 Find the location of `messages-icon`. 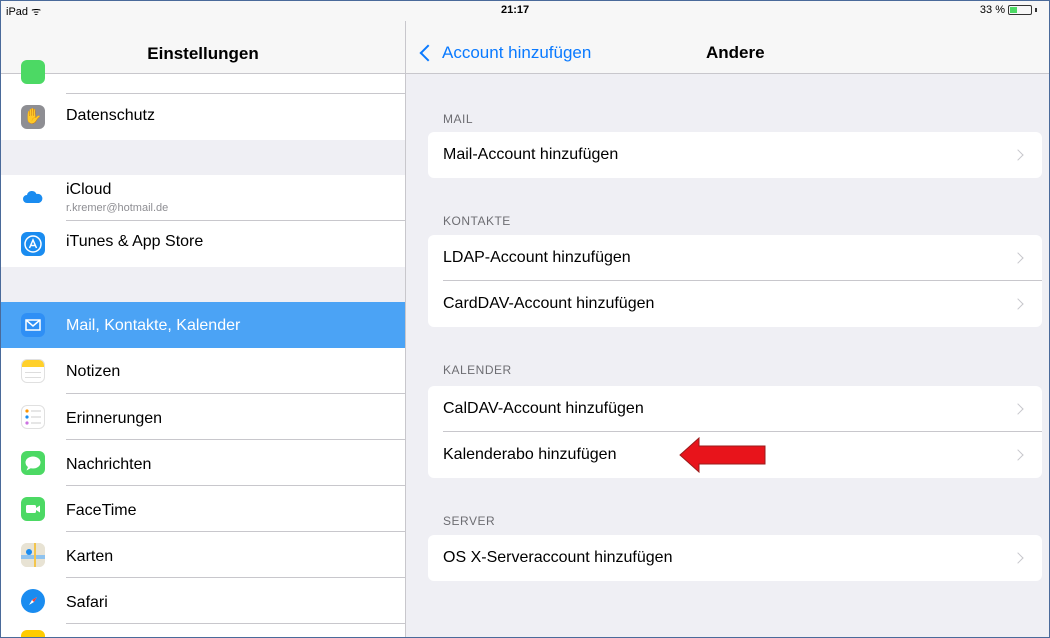

messages-icon is located at coordinates (33, 463).